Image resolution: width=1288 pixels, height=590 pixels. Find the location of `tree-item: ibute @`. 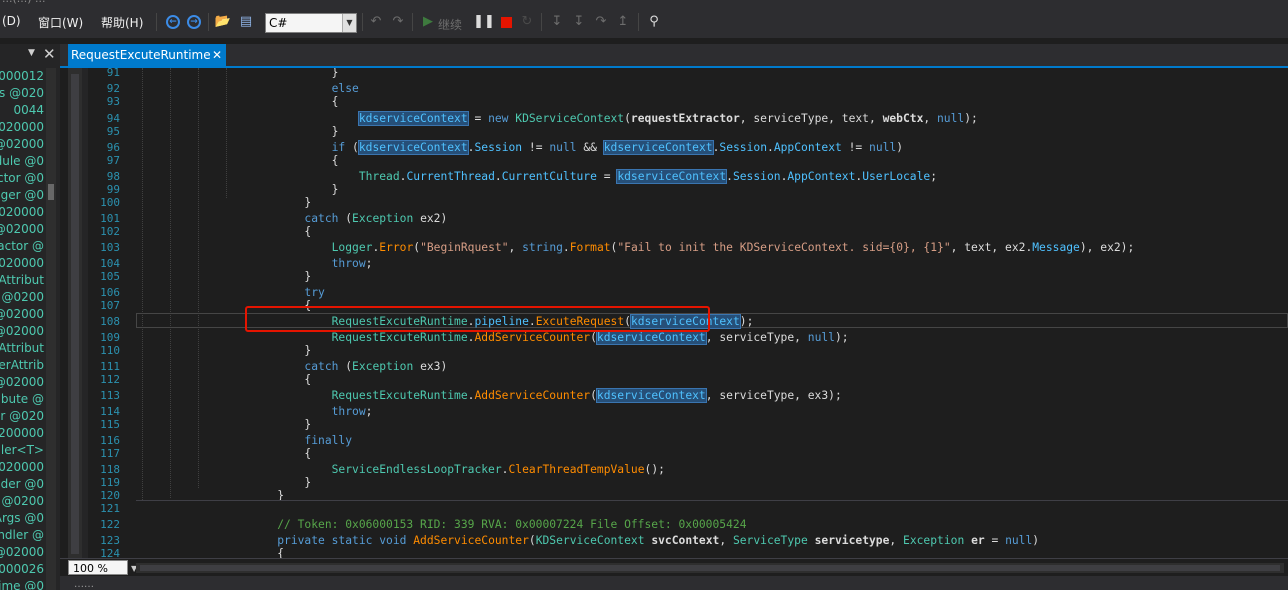

tree-item: ibute @ is located at coordinates (22, 399).